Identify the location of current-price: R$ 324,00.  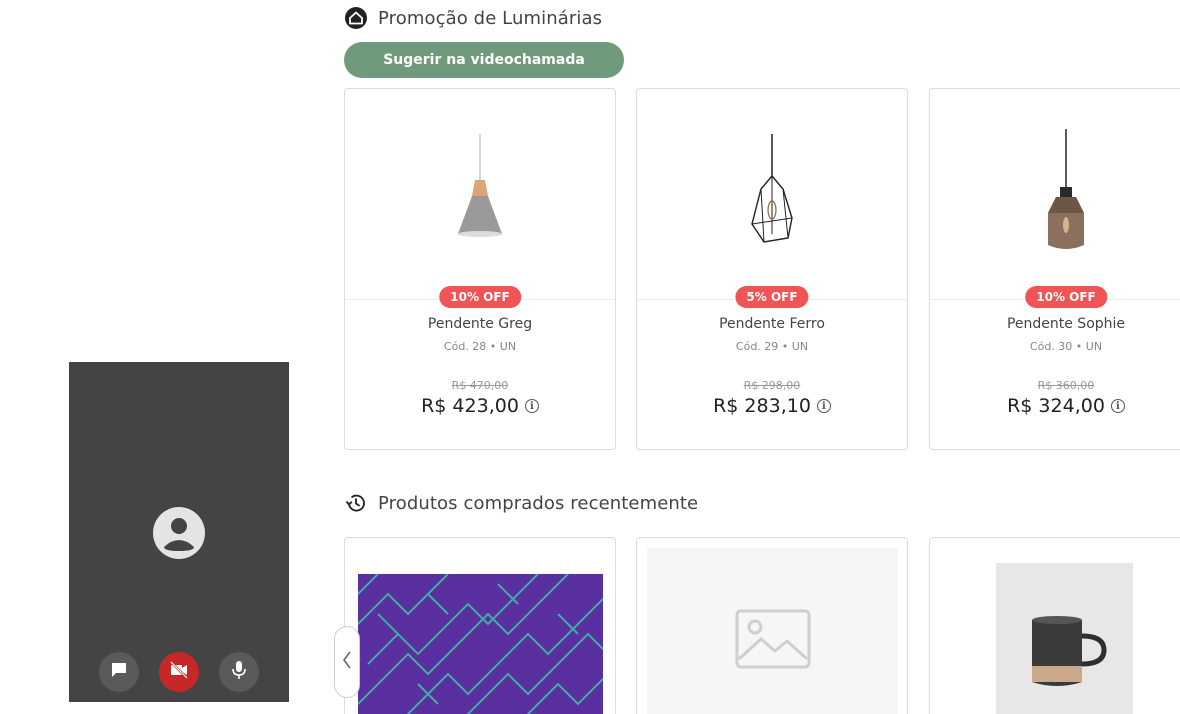
(1056, 406).